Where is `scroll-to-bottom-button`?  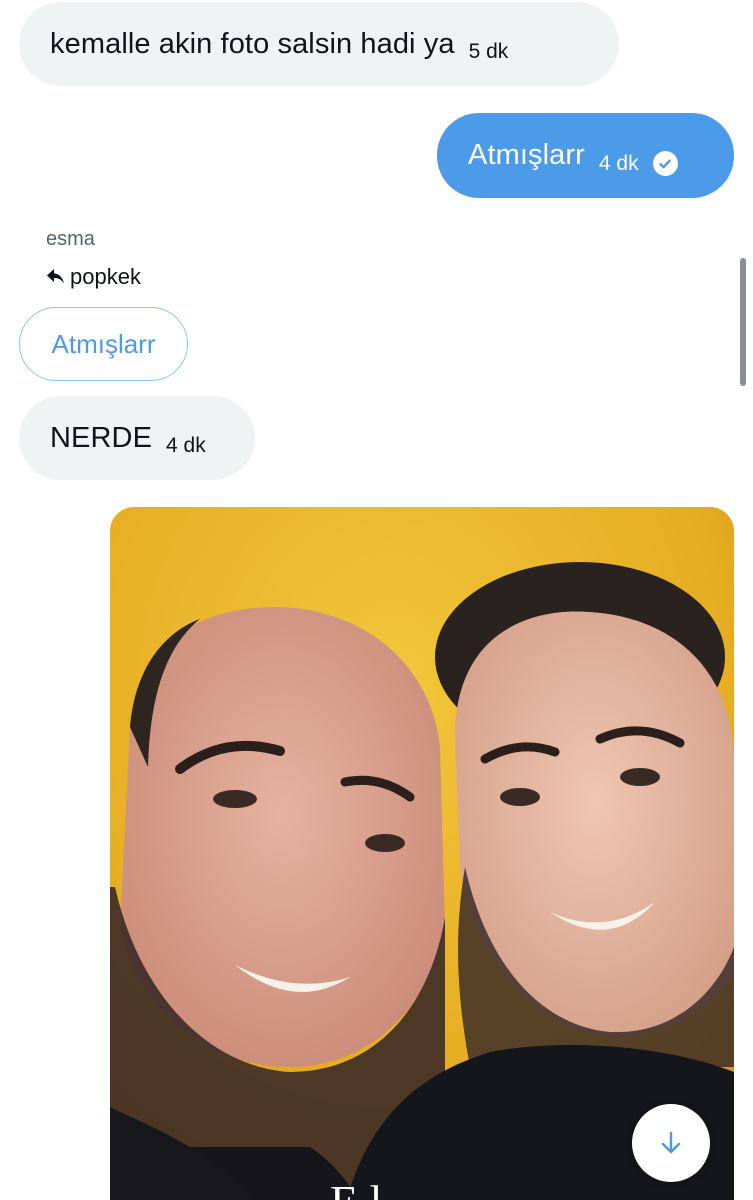 scroll-to-bottom-button is located at coordinates (671, 1143).